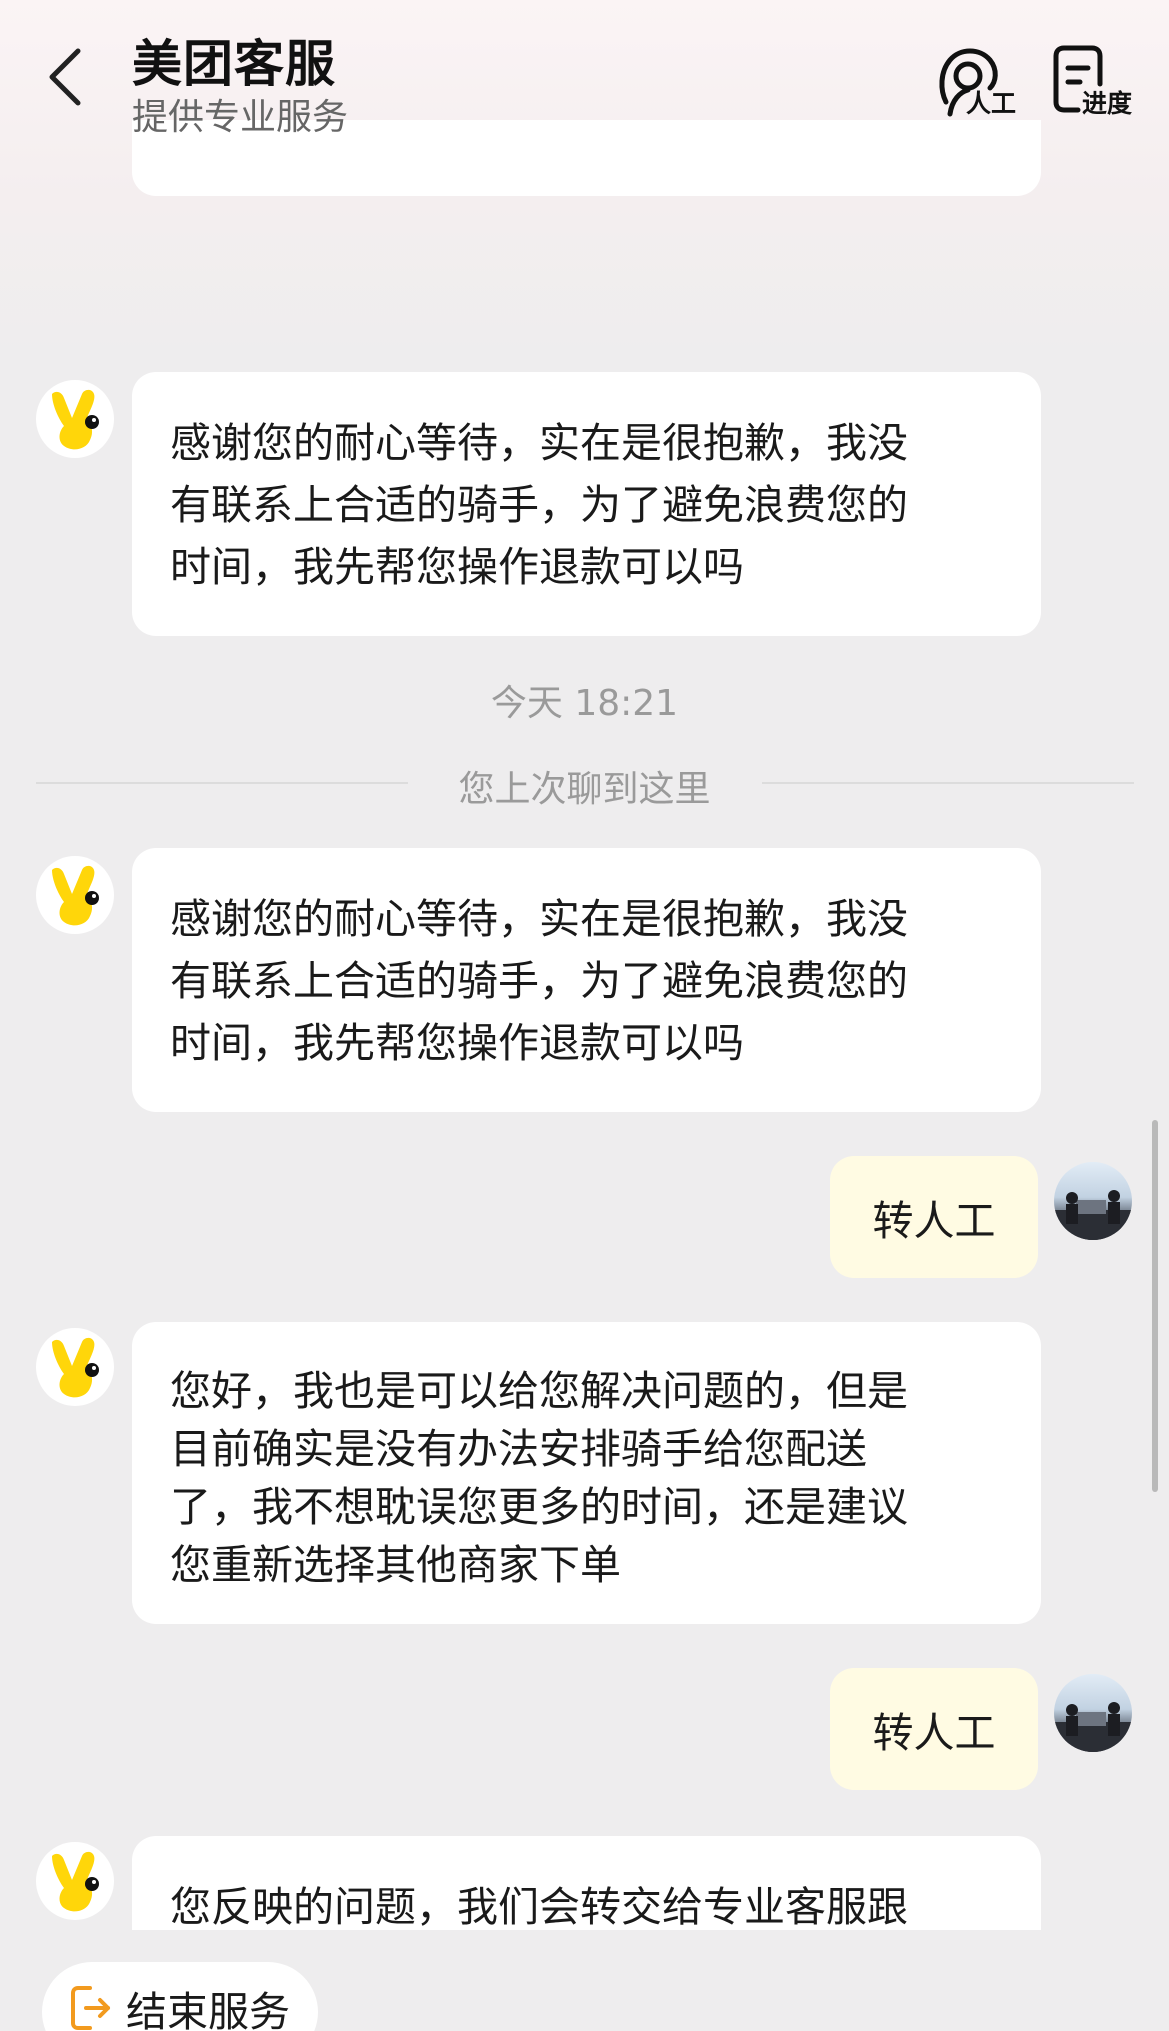  Describe the element at coordinates (991, 103) in the screenshot. I see `human-agent-label: 人工` at that location.